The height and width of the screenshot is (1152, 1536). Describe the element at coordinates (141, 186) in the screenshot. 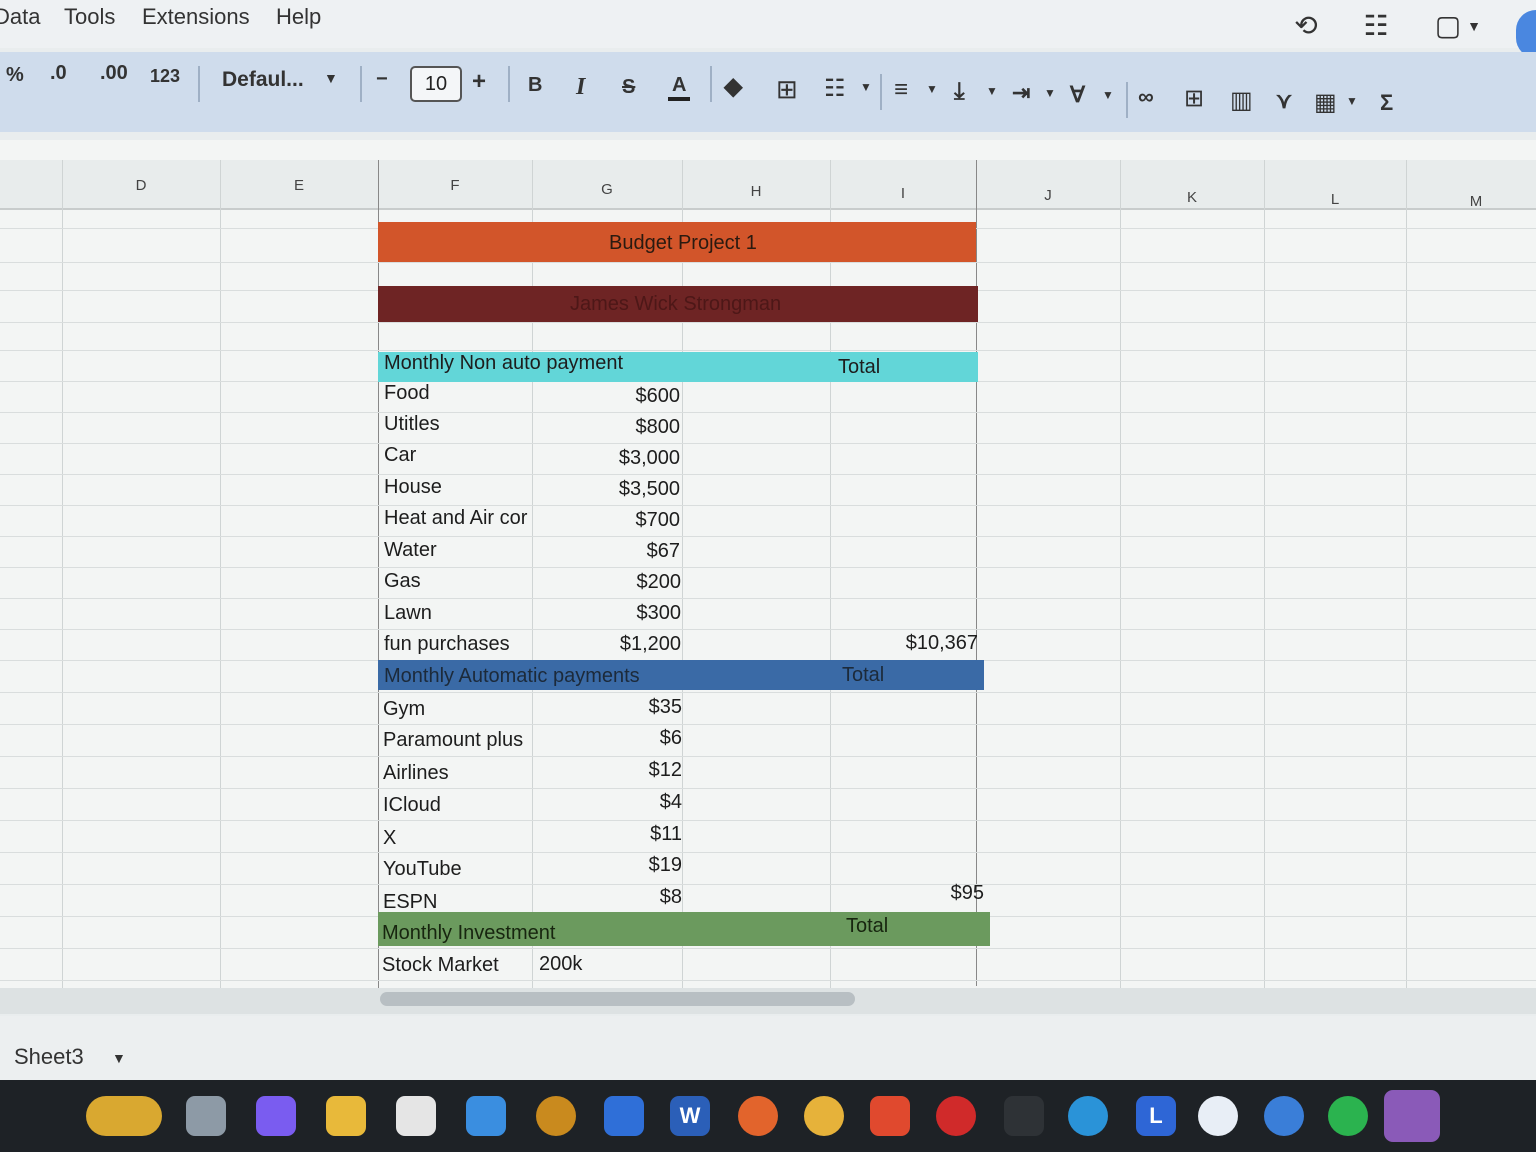

I see `column-header-d: D` at that location.